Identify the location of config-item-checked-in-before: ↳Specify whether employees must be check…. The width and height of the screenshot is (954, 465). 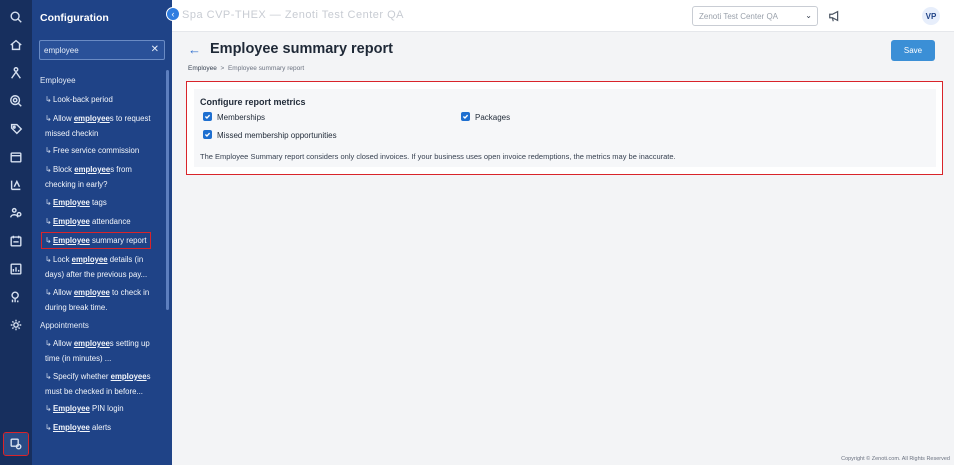
(103, 384).